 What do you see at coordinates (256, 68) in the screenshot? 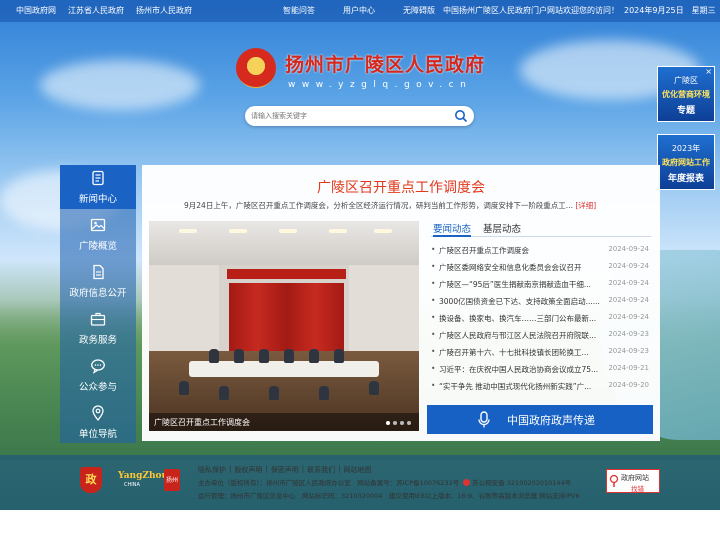
I see `national-emblem-icon: ★` at bounding box center [256, 68].